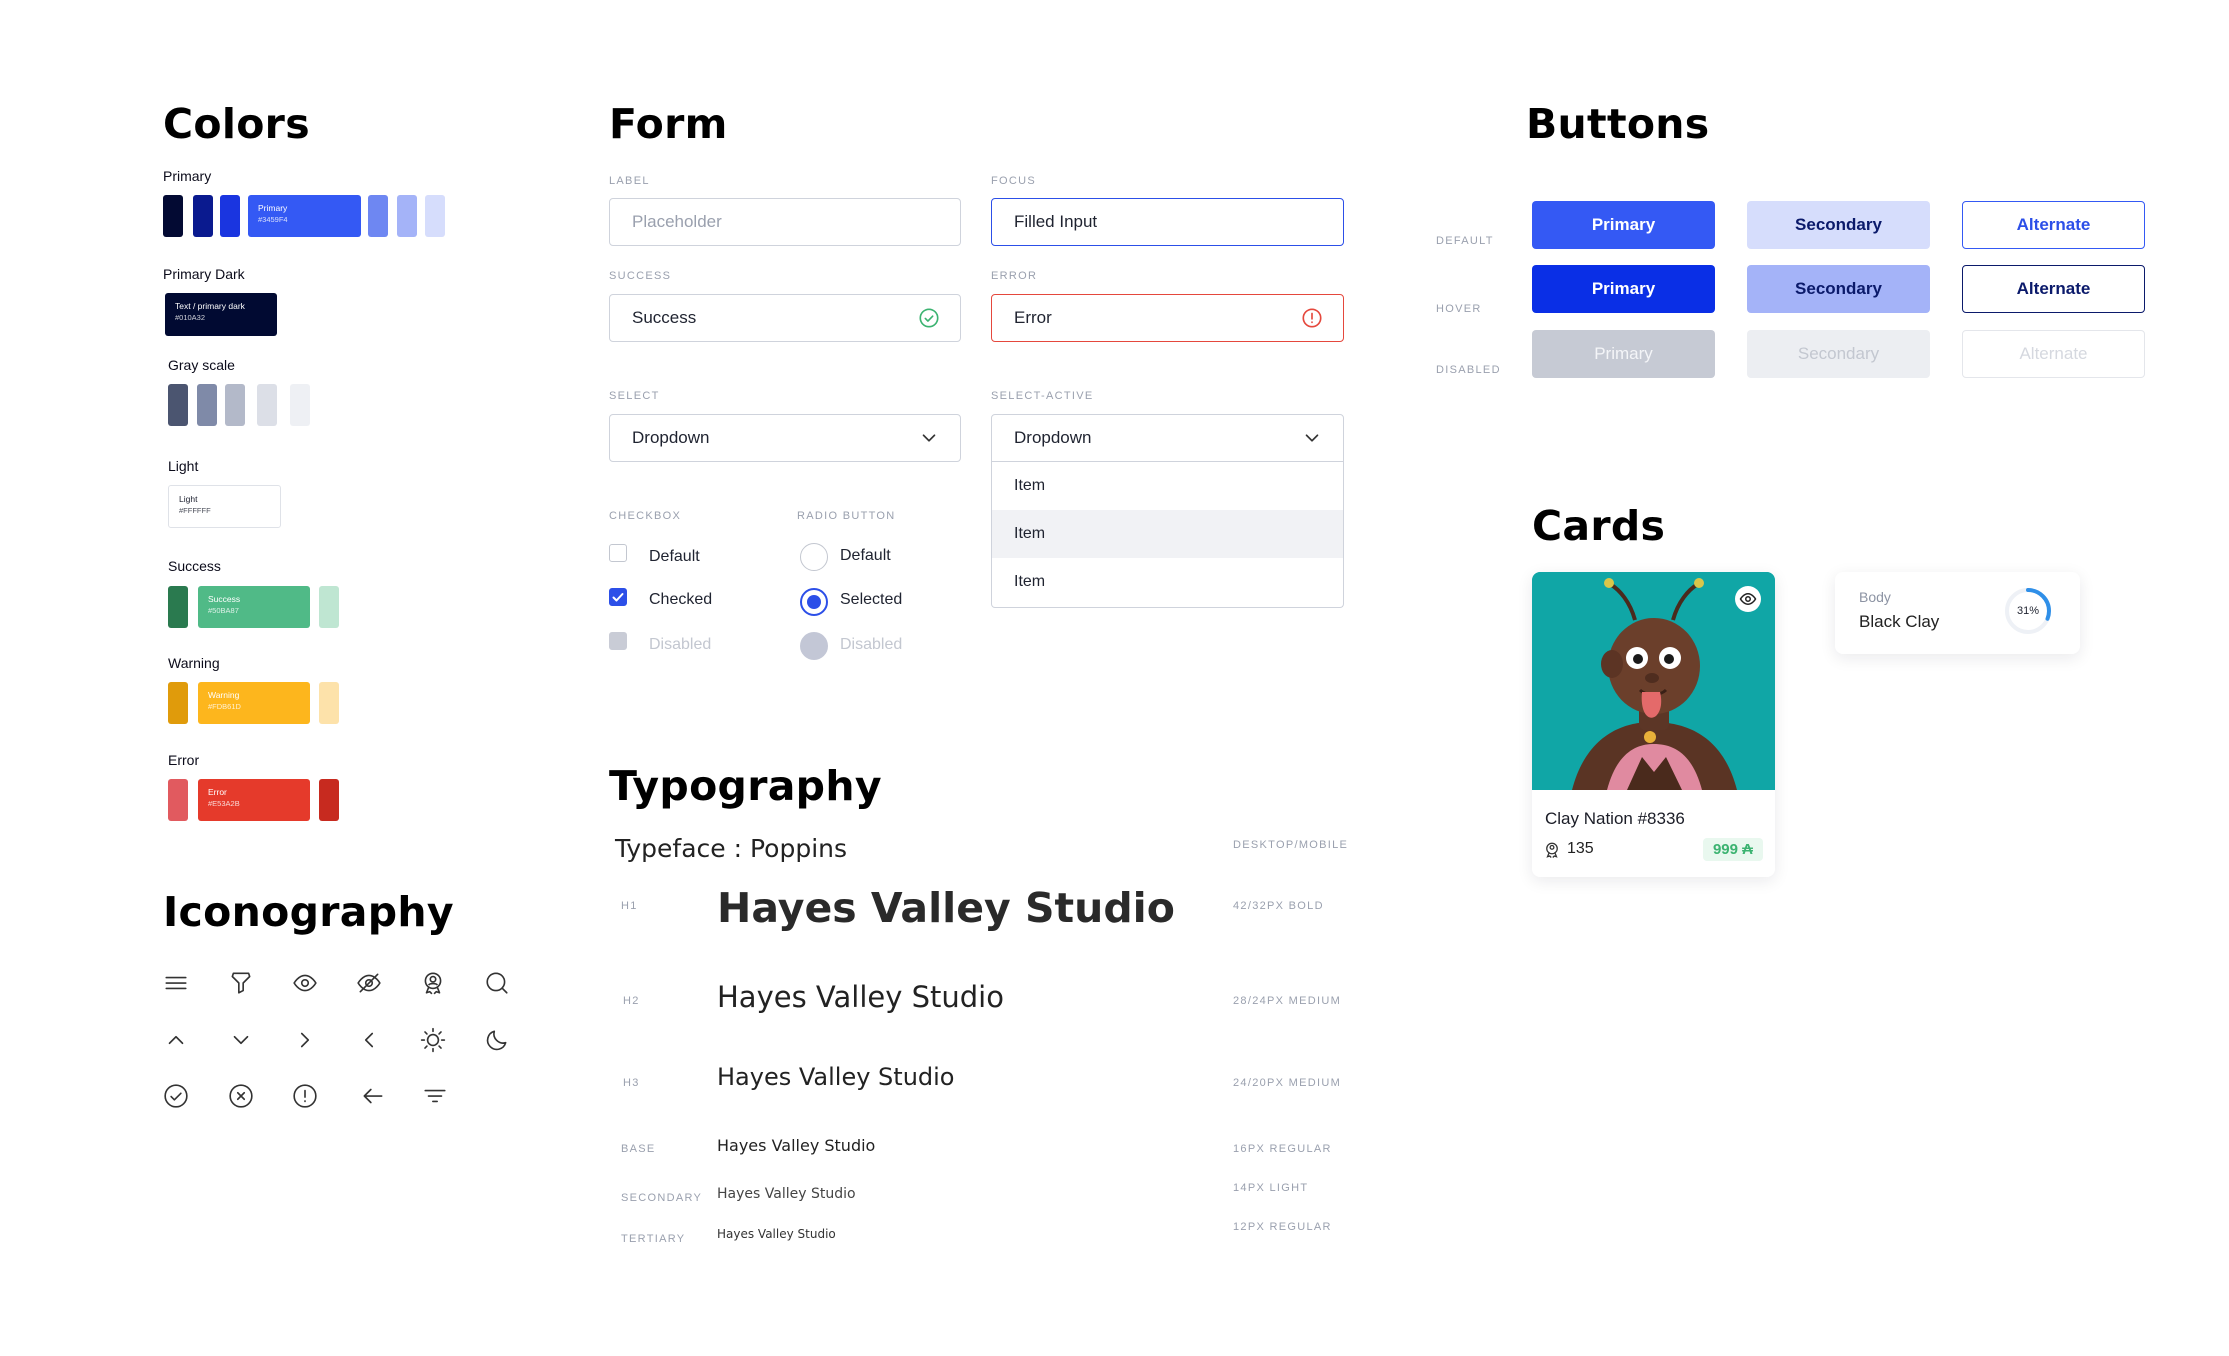  What do you see at coordinates (373, 1096) in the screenshot?
I see `arrow-left-icon` at bounding box center [373, 1096].